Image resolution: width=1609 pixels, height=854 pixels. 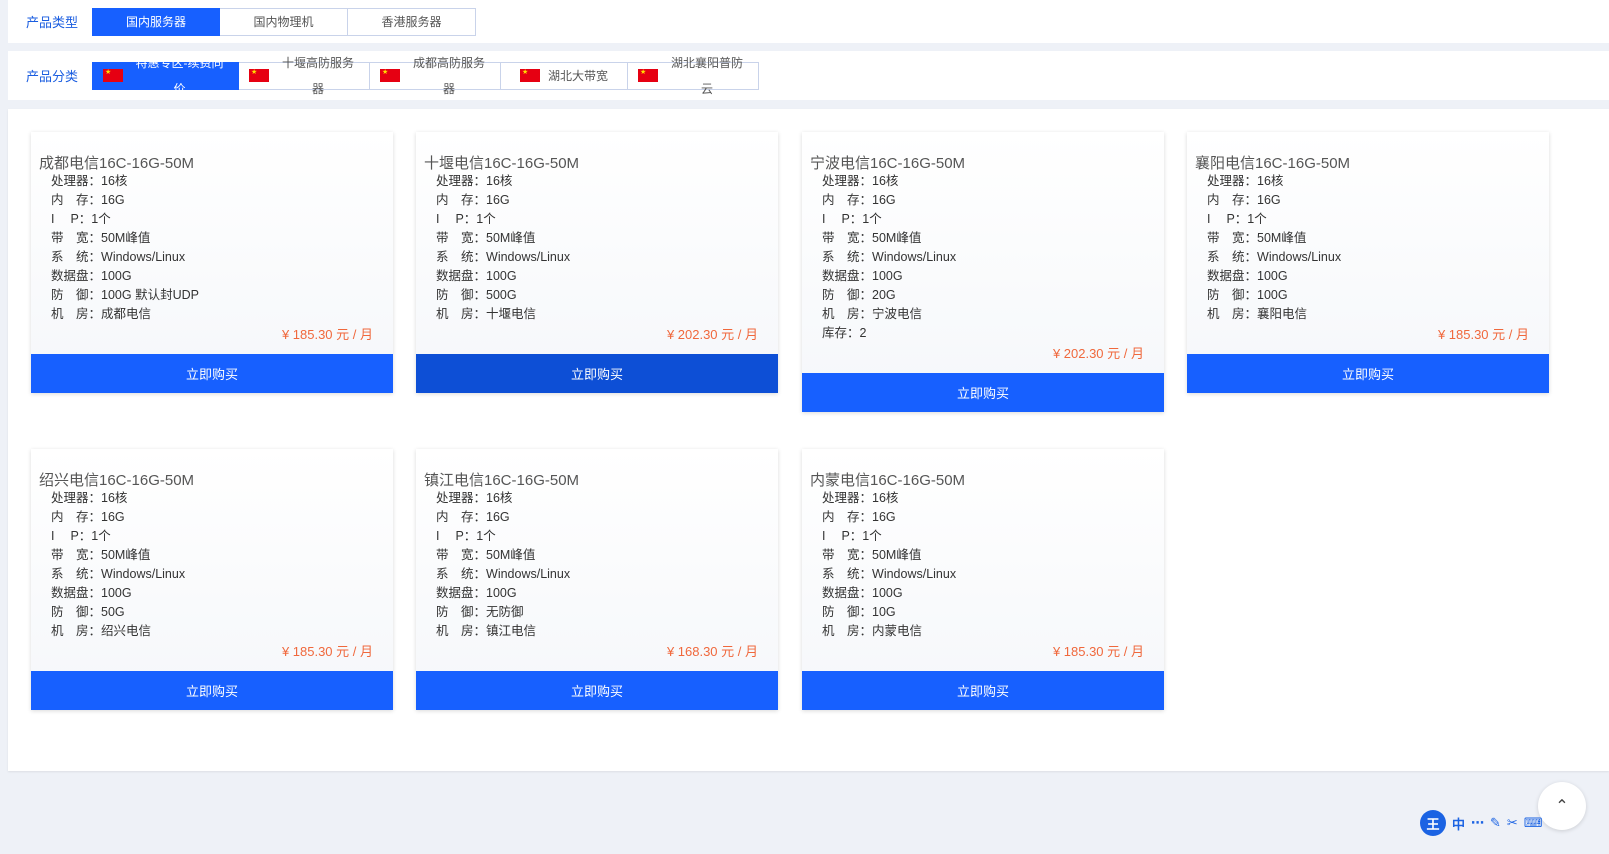 What do you see at coordinates (888, 163) in the screenshot?
I see `card-title: 宁波电信16C-16G-50M` at bounding box center [888, 163].